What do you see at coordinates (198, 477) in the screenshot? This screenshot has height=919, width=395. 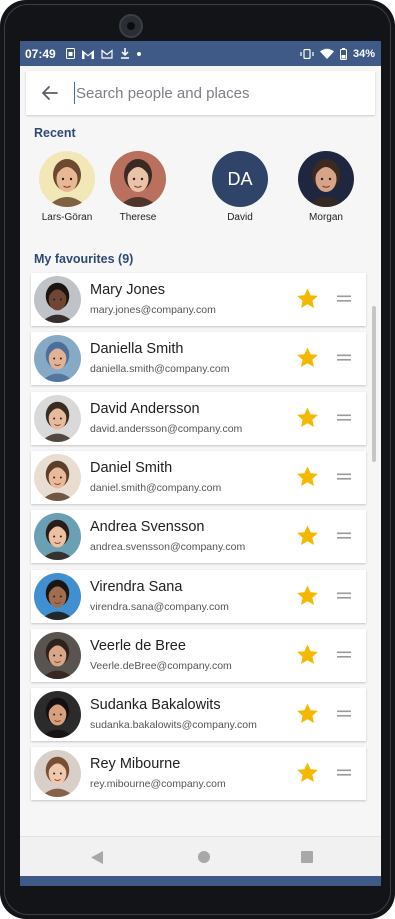 I see `favourite-contact-row: Daniel Smith daniel.smith@company.com` at bounding box center [198, 477].